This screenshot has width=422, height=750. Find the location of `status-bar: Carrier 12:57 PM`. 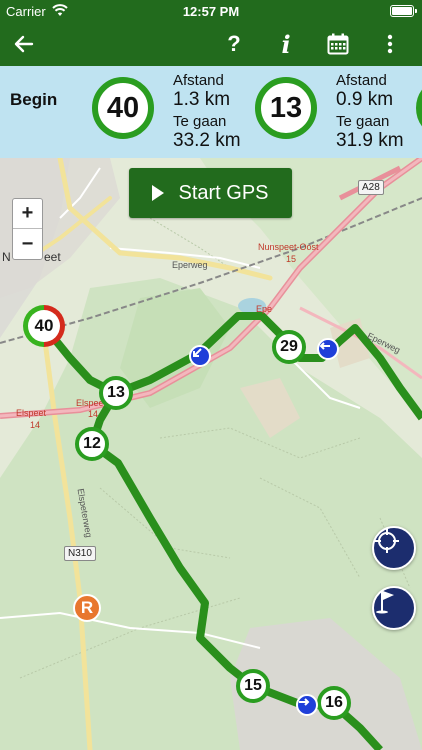

status-bar: Carrier 12:57 PM is located at coordinates (211, 11).